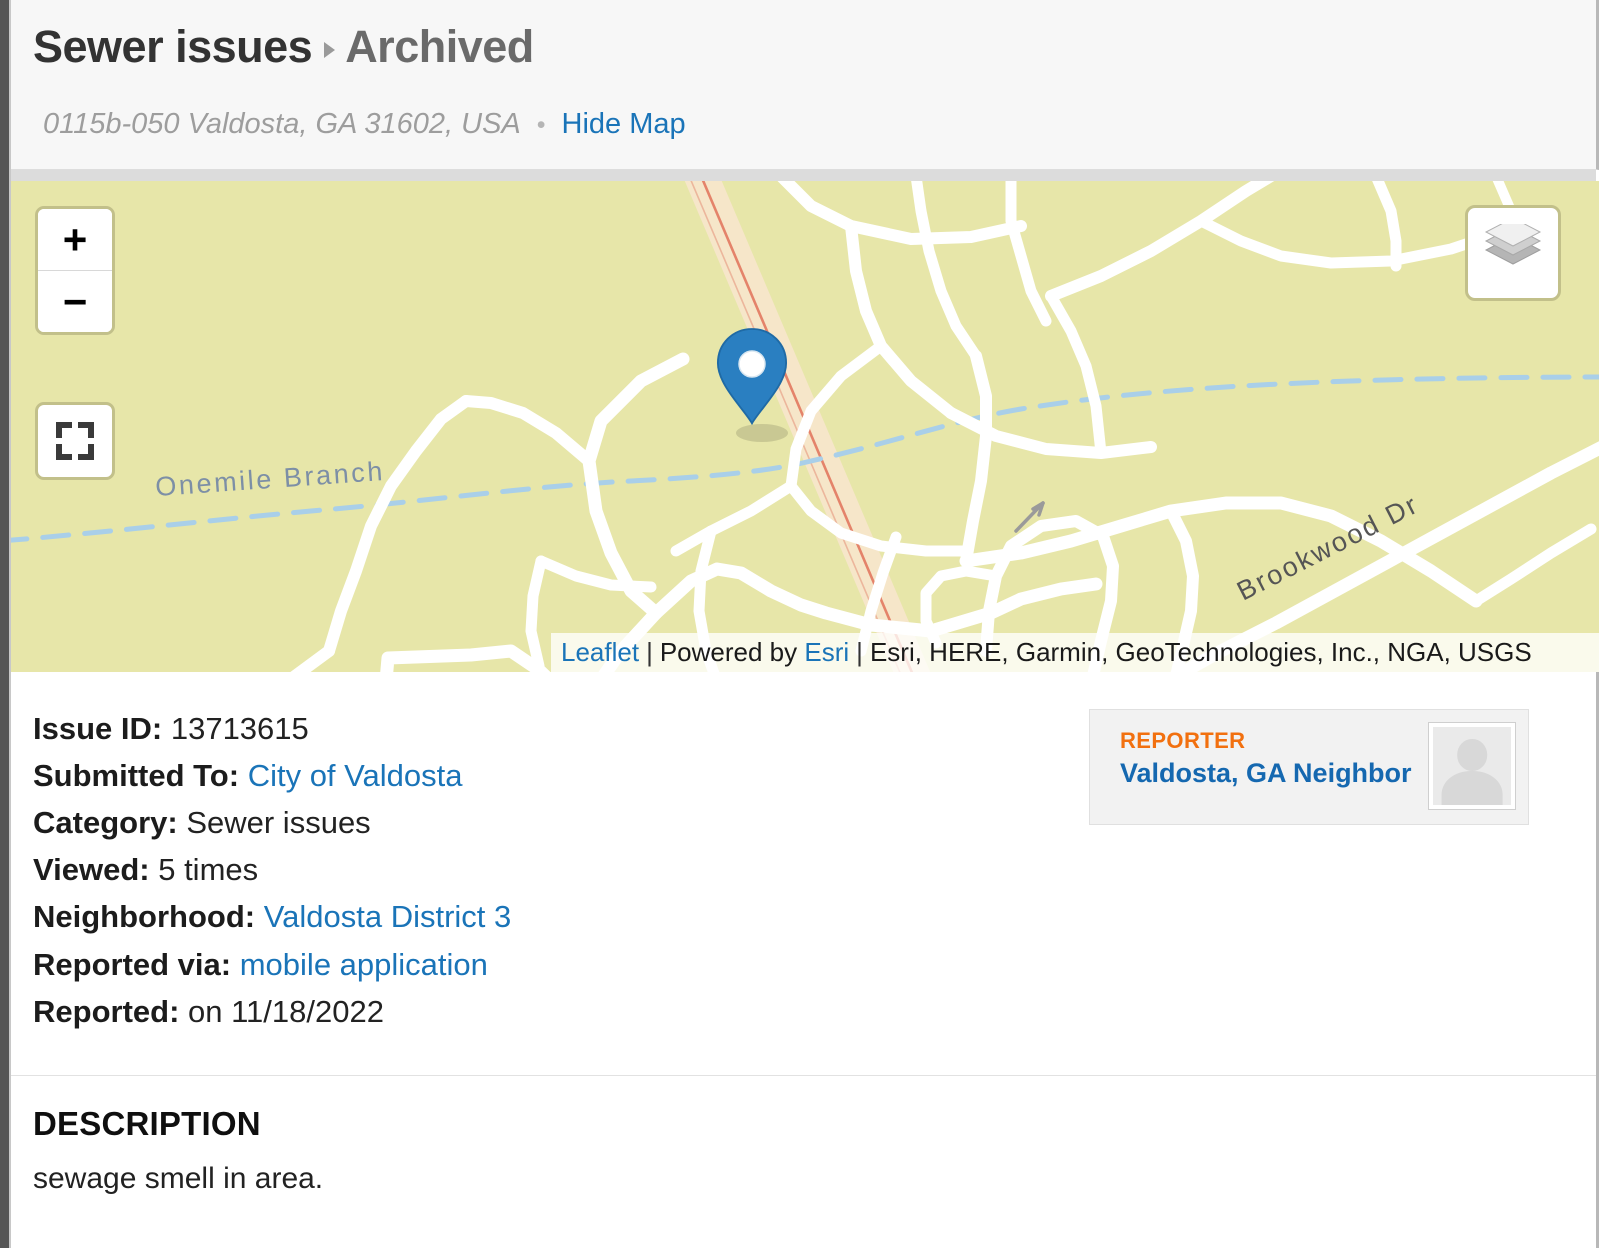 The image size is (1599, 1248). I want to click on status-badge: Archived, so click(439, 46).